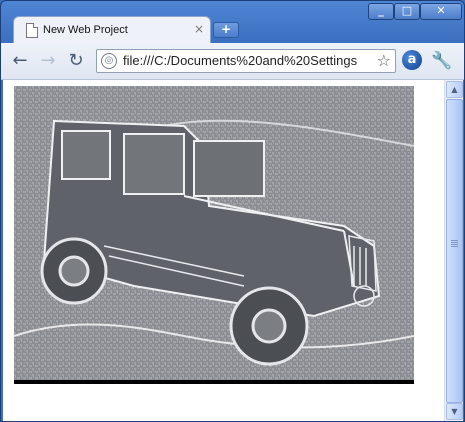 The width and height of the screenshot is (465, 422). I want to click on maximize-icon: □, so click(407, 10).